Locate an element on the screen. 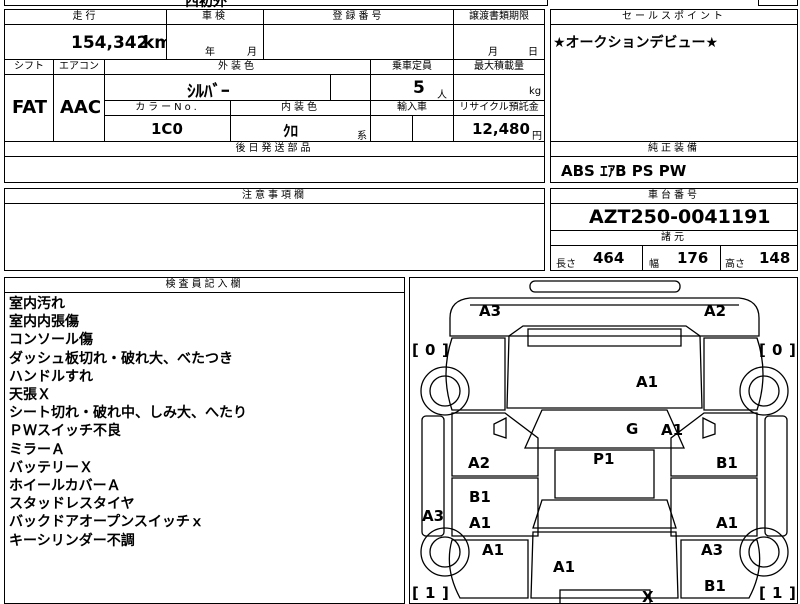  right-sill is located at coordinates (776, 476).